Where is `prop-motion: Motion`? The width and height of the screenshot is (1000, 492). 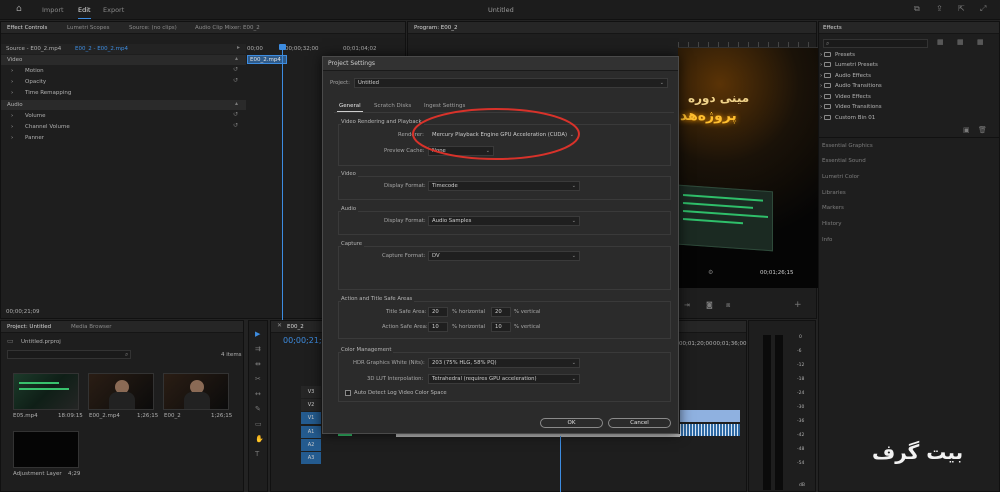 prop-motion: Motion is located at coordinates (34, 71).